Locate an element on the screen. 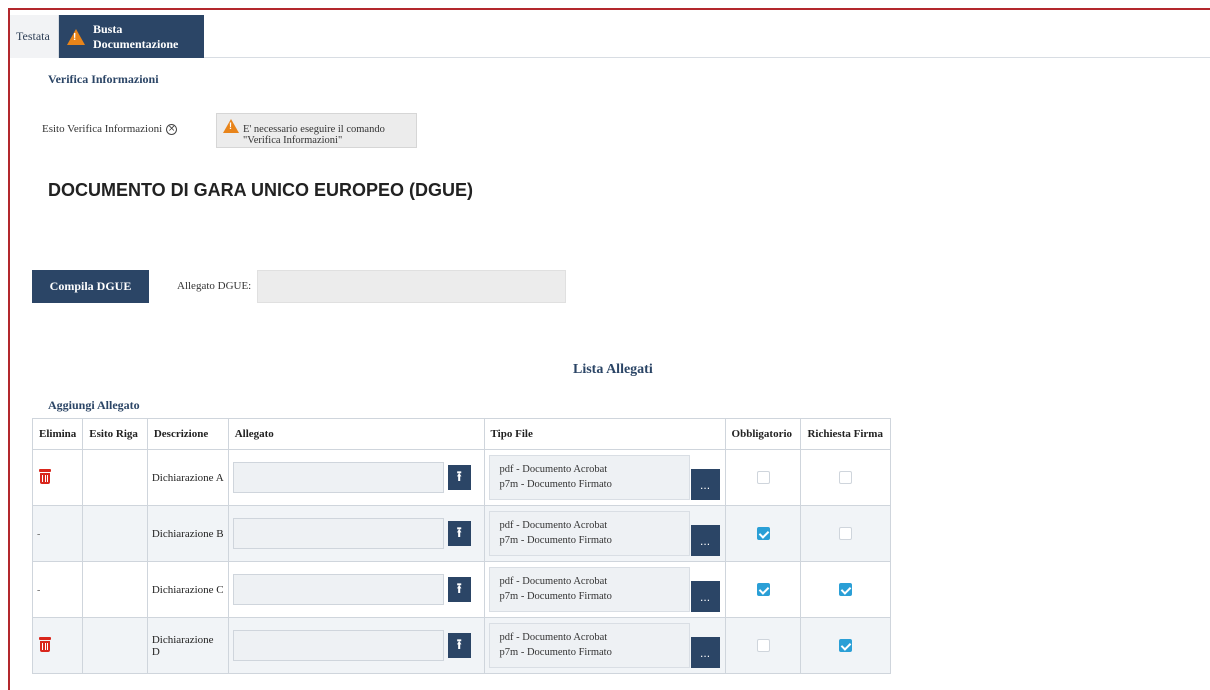  compila-dgue-button: Compila DGUE is located at coordinates (90, 286).